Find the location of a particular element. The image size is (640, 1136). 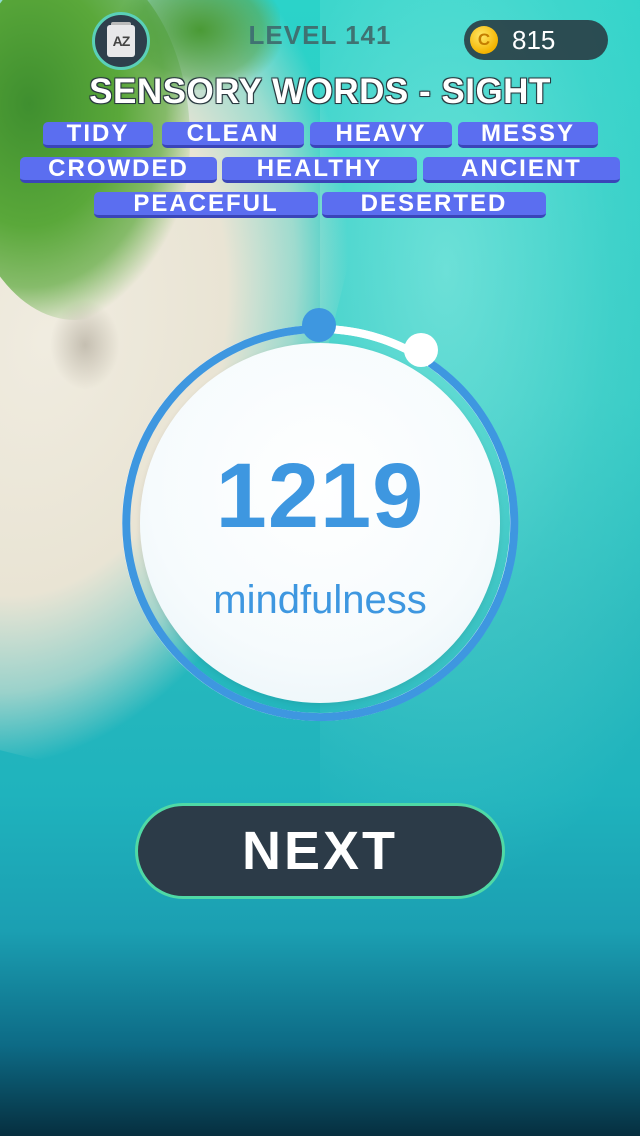

word-chip: ANCIENT is located at coordinates (521, 169).